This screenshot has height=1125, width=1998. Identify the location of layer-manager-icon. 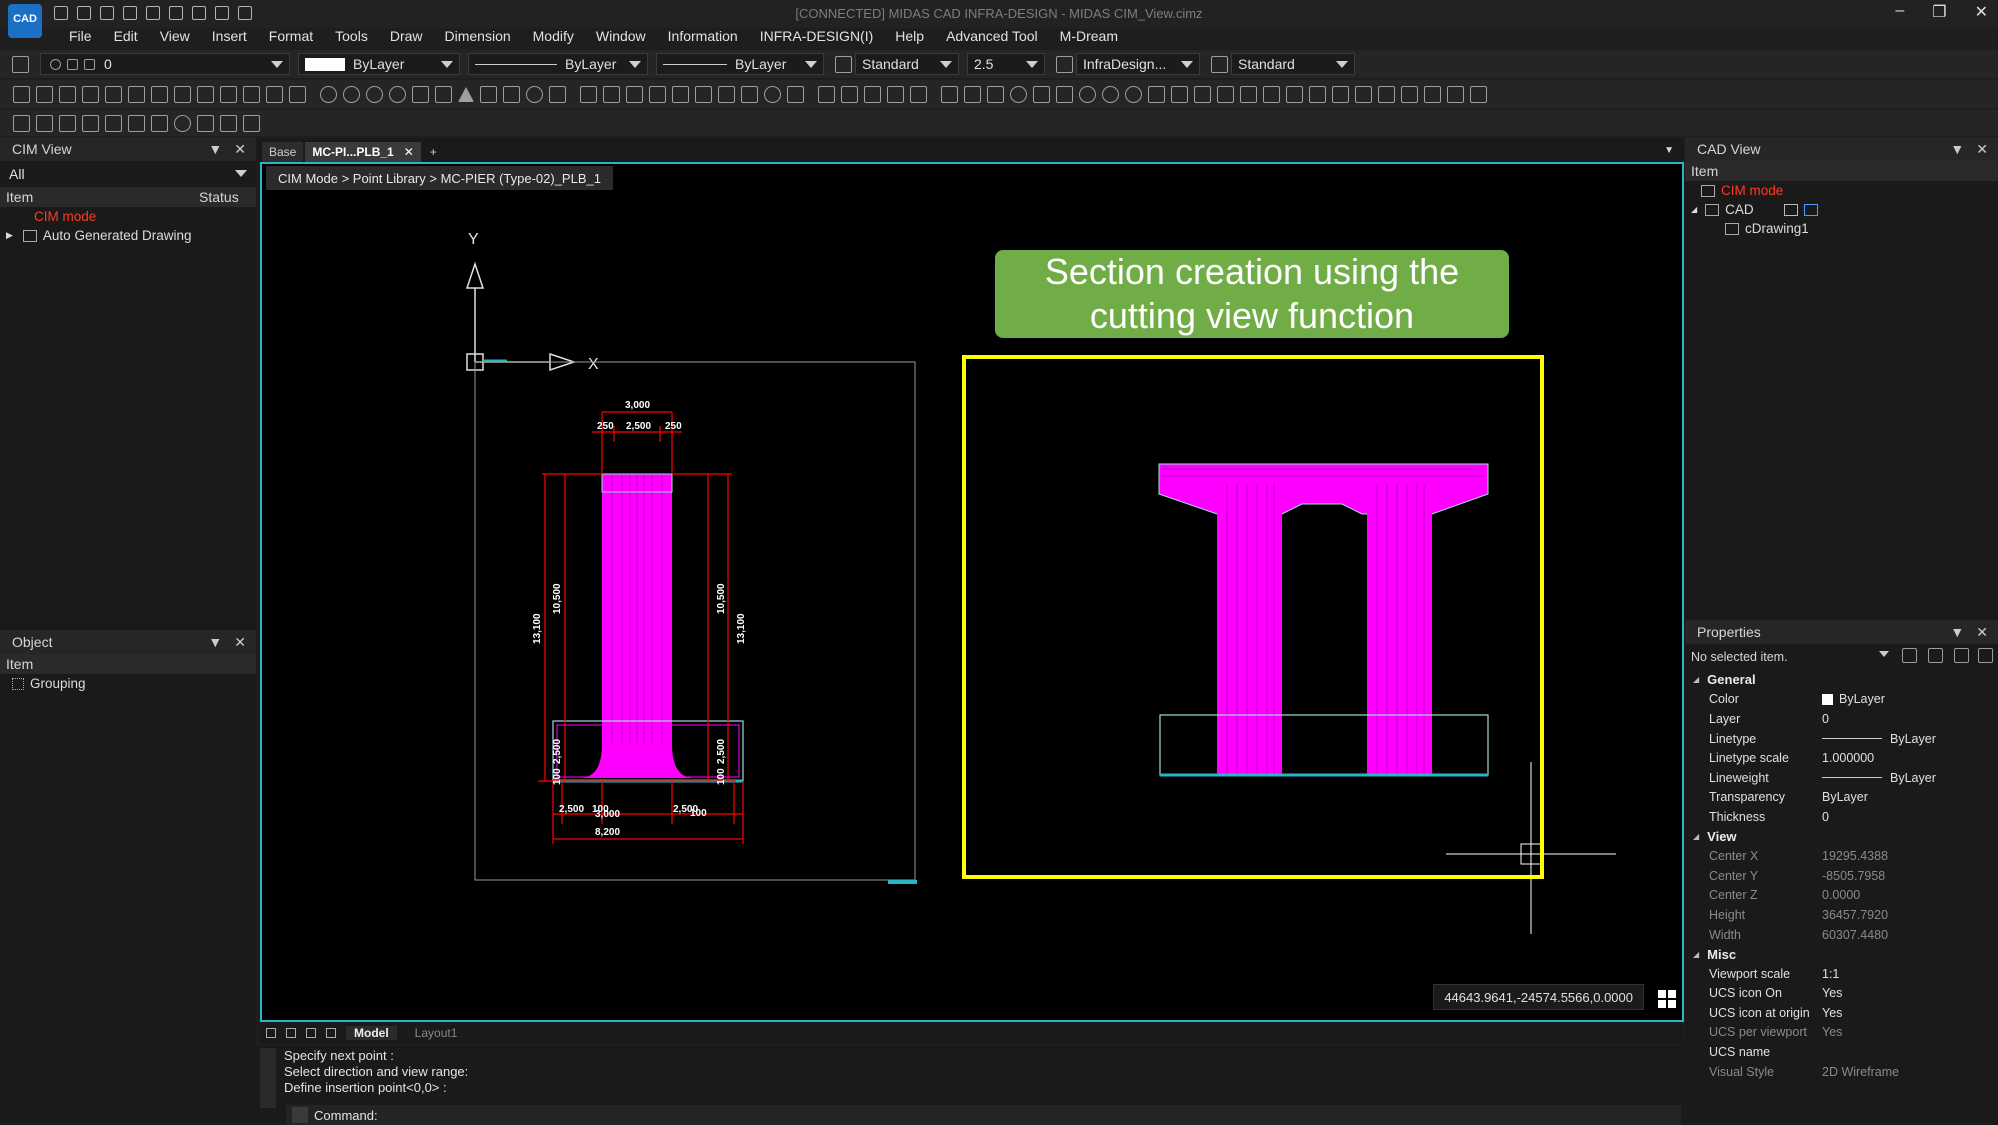
(20, 64).